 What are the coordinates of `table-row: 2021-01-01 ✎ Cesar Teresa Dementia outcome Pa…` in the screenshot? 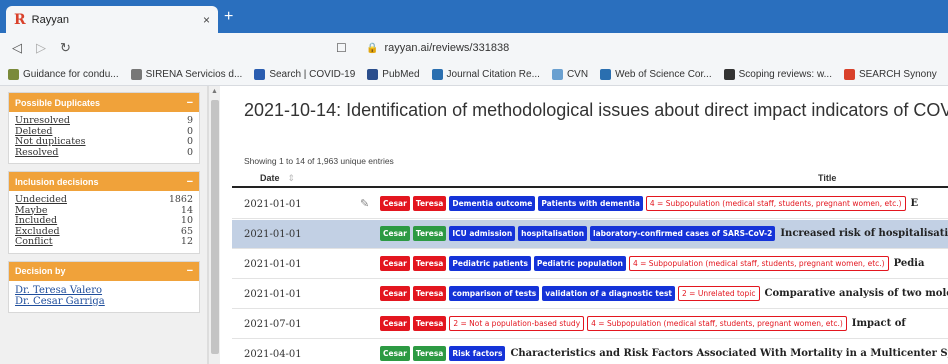 It's located at (590, 204).